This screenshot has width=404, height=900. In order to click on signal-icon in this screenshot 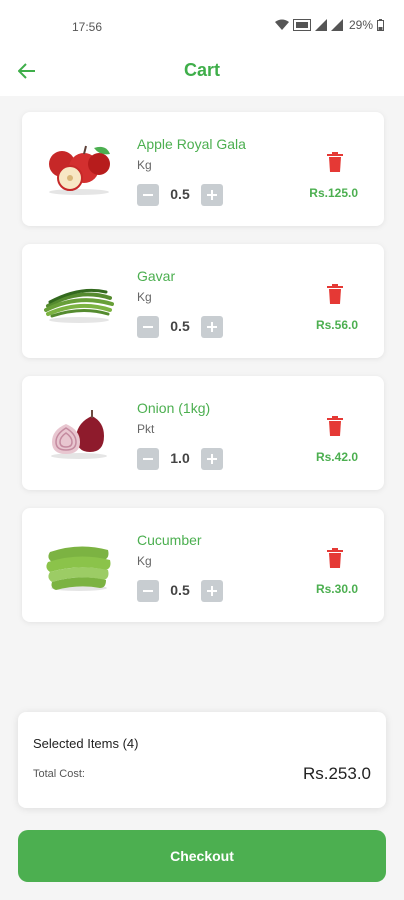, I will do `click(320, 25)`.